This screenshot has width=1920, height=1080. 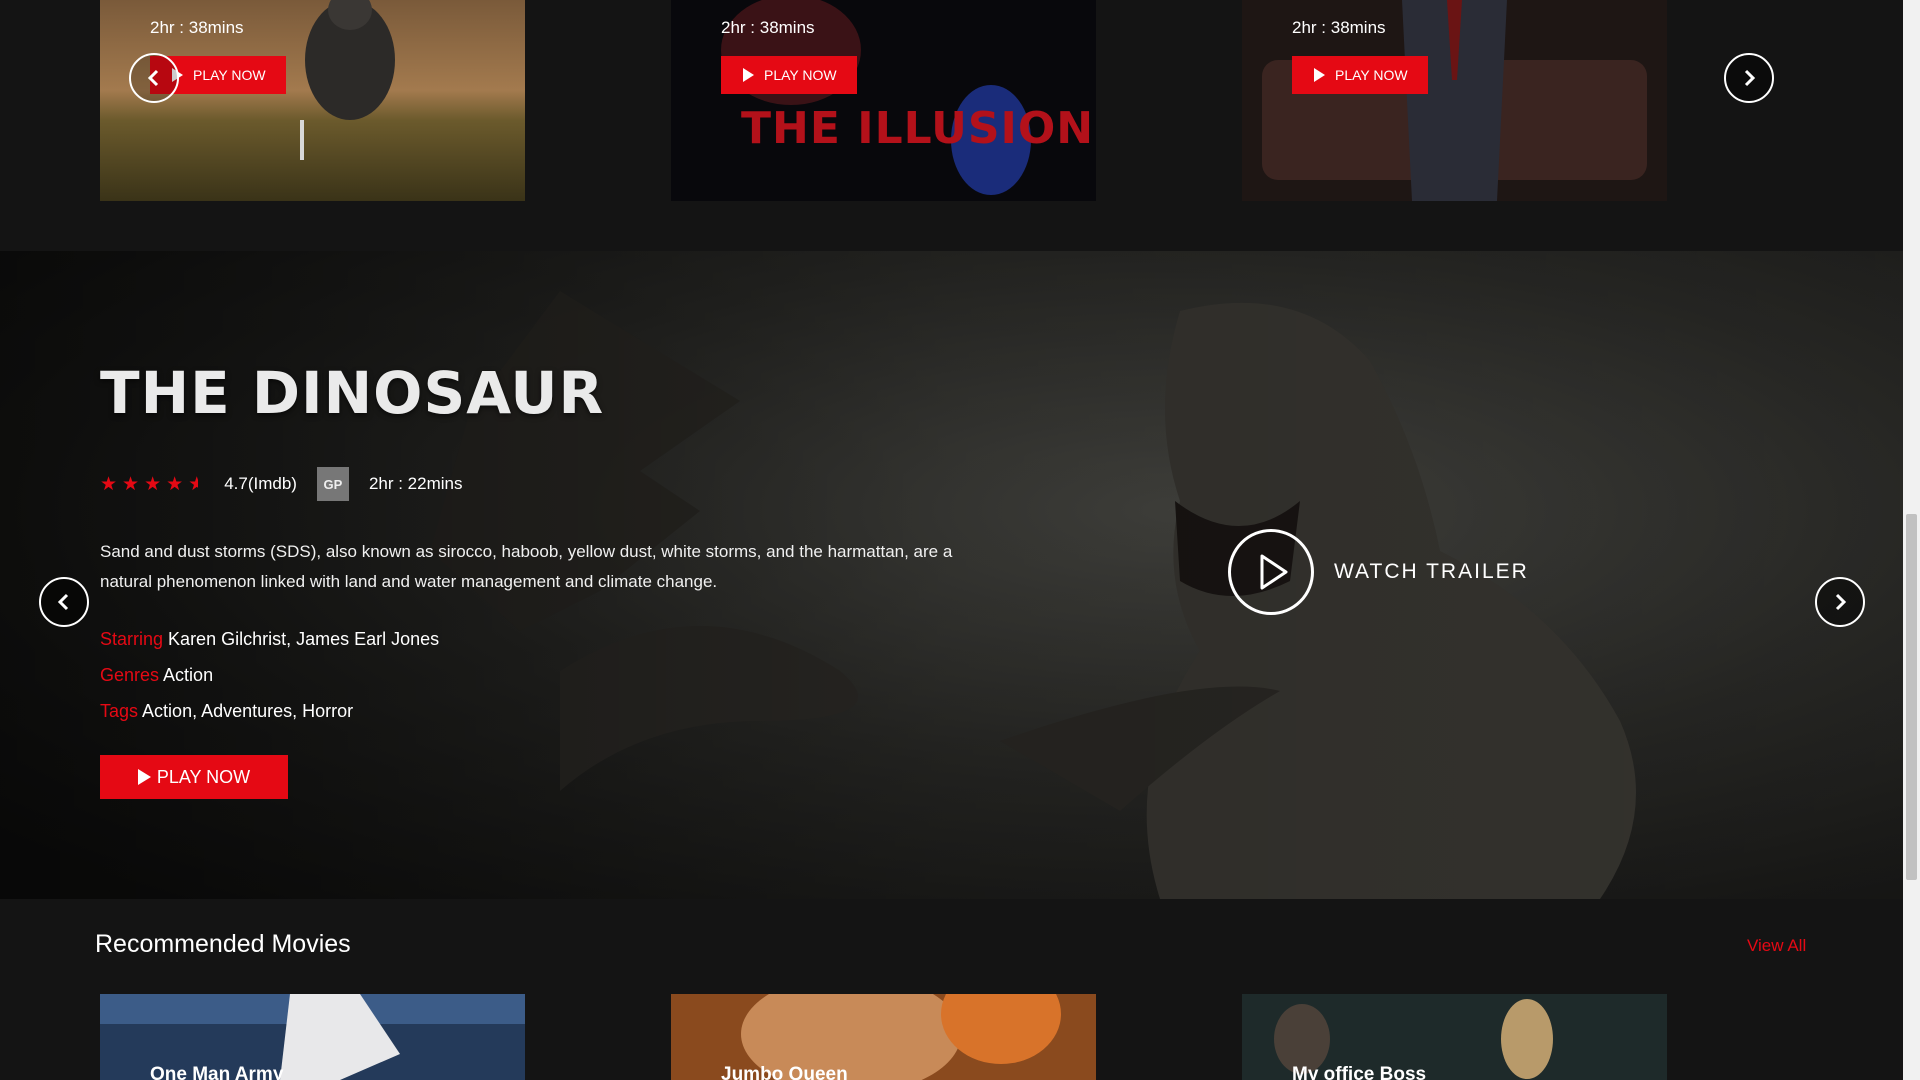 I want to click on tags-value: Action, Adventures, Horror, so click(x=248, y=711).